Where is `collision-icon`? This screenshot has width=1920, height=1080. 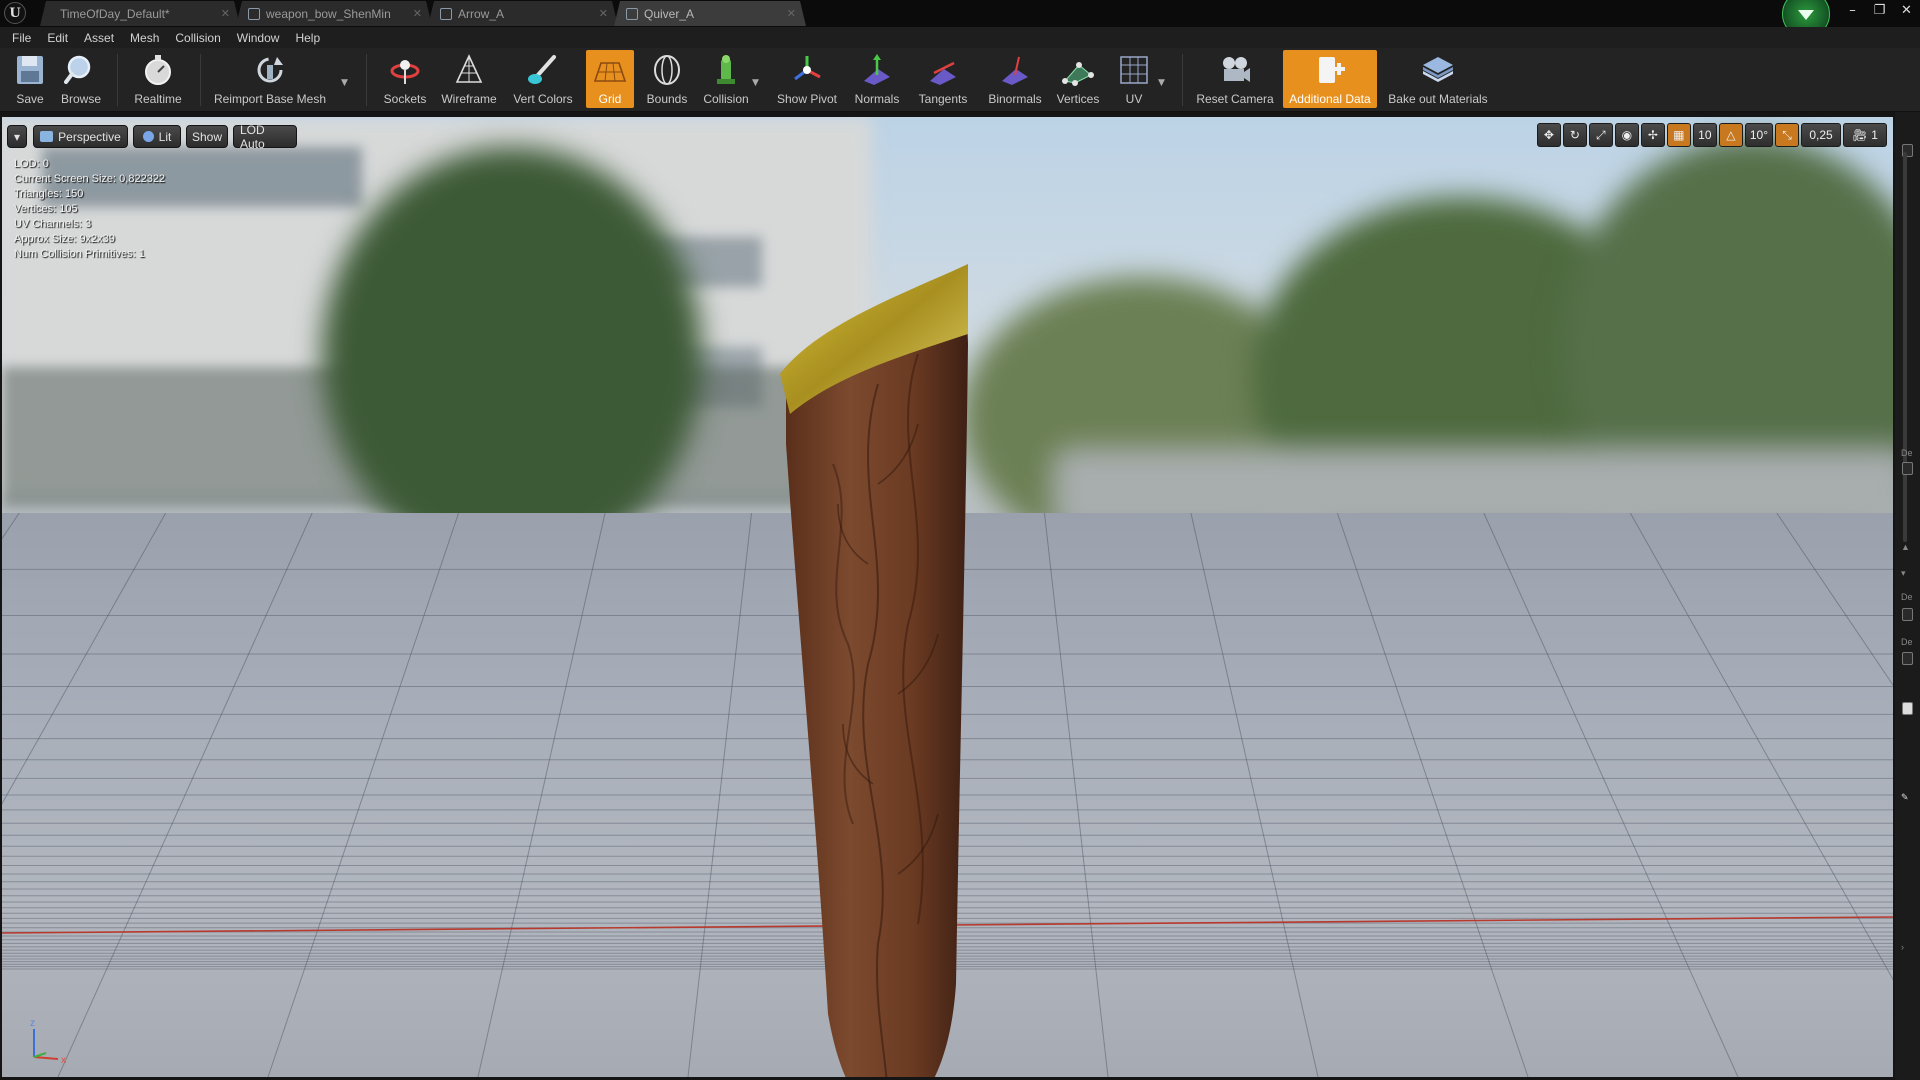 collision-icon is located at coordinates (726, 70).